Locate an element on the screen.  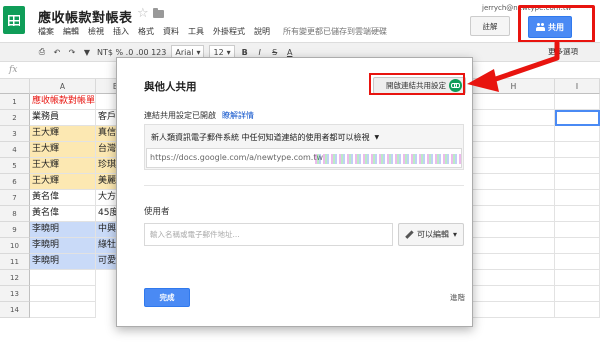
table-cell: 業務員 is located at coordinates (63, 118).